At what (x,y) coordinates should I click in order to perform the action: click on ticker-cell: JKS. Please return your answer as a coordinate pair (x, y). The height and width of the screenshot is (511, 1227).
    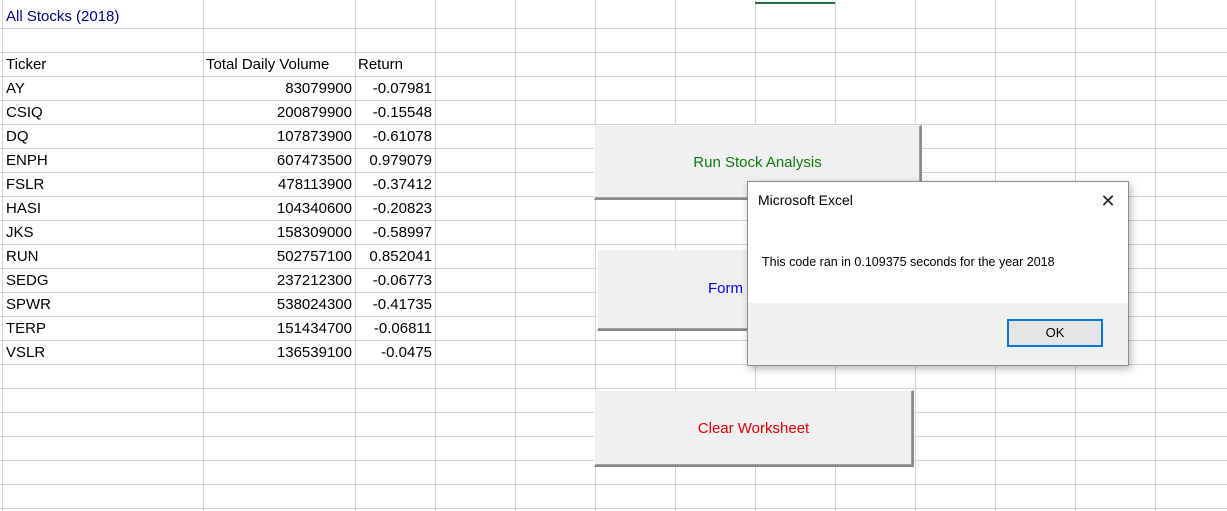
    Looking at the image, I should click on (103, 233).